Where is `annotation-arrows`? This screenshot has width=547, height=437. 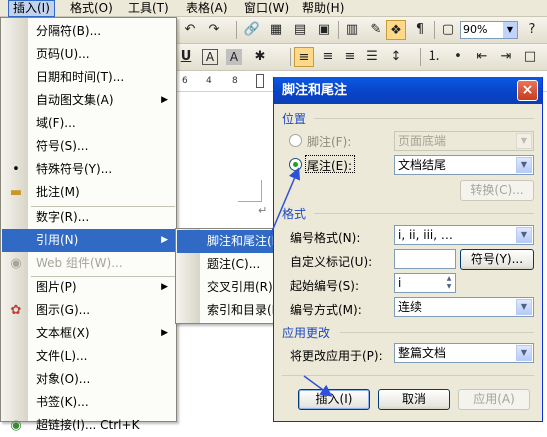 annotation-arrows is located at coordinates (301, 282).